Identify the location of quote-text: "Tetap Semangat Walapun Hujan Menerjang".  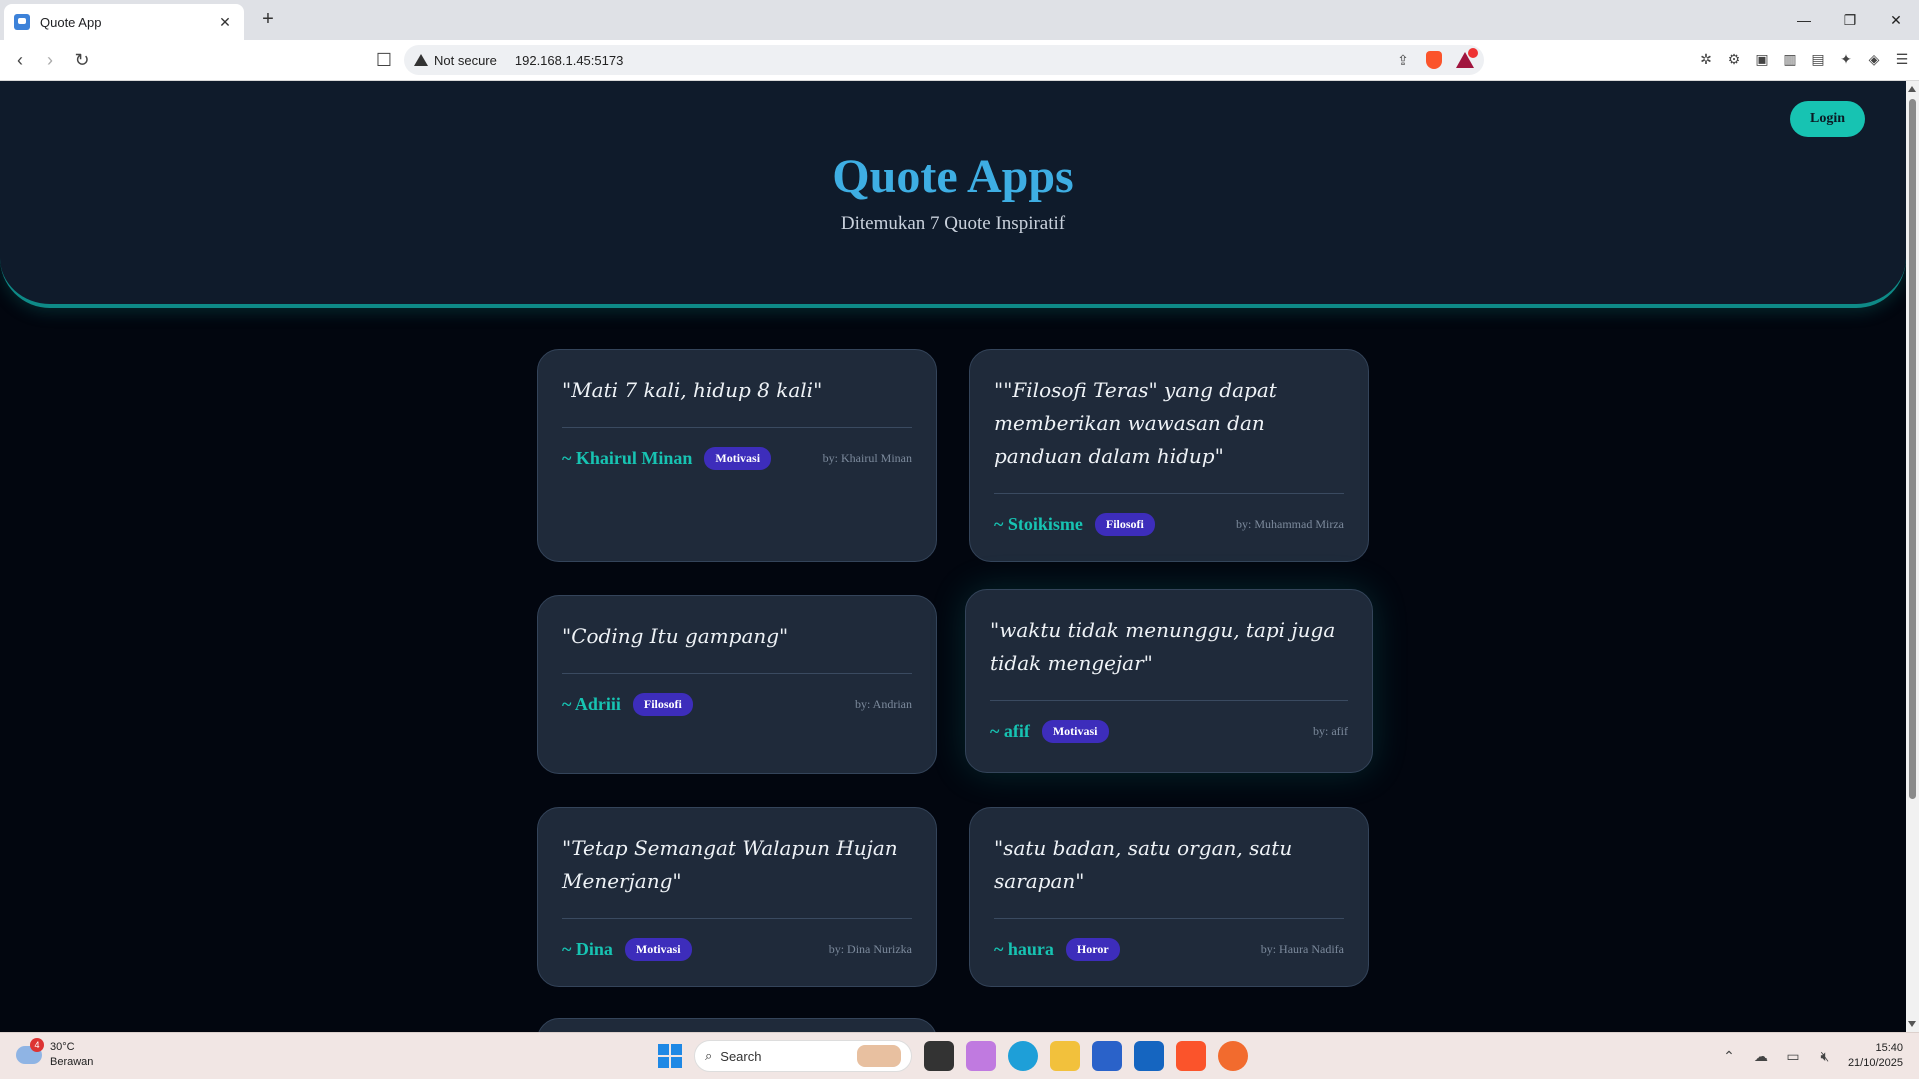
(737, 875).